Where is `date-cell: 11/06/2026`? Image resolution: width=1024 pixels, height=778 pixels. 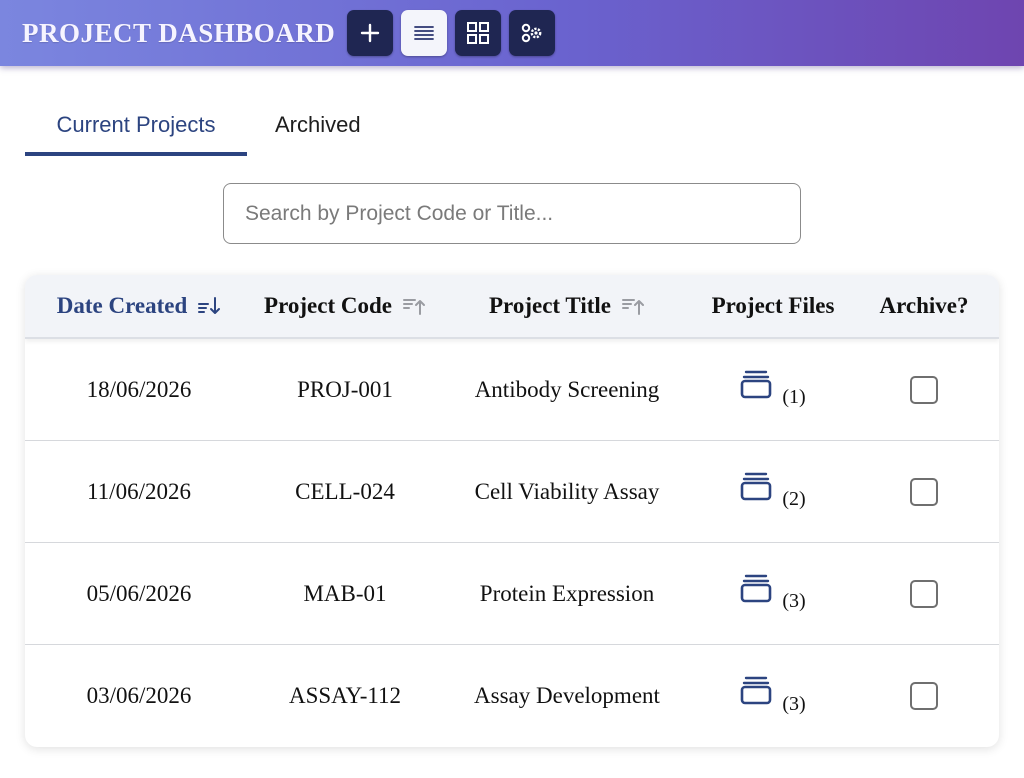 date-cell: 11/06/2026 is located at coordinates (139, 491).